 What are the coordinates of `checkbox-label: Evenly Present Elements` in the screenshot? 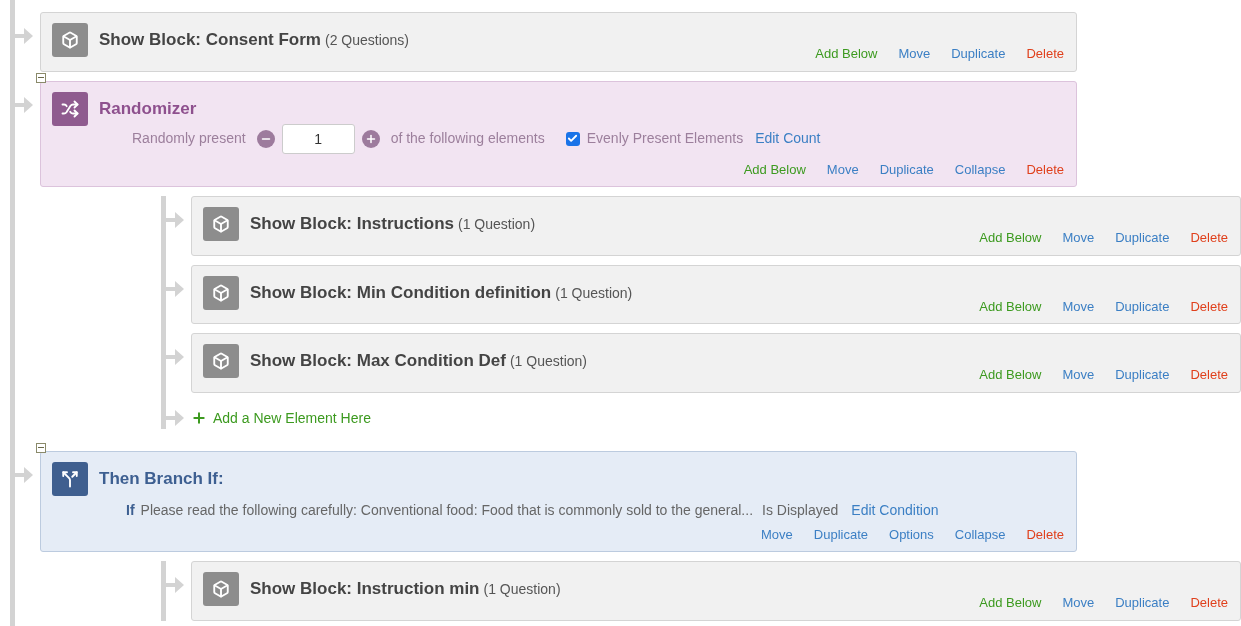 It's located at (665, 138).